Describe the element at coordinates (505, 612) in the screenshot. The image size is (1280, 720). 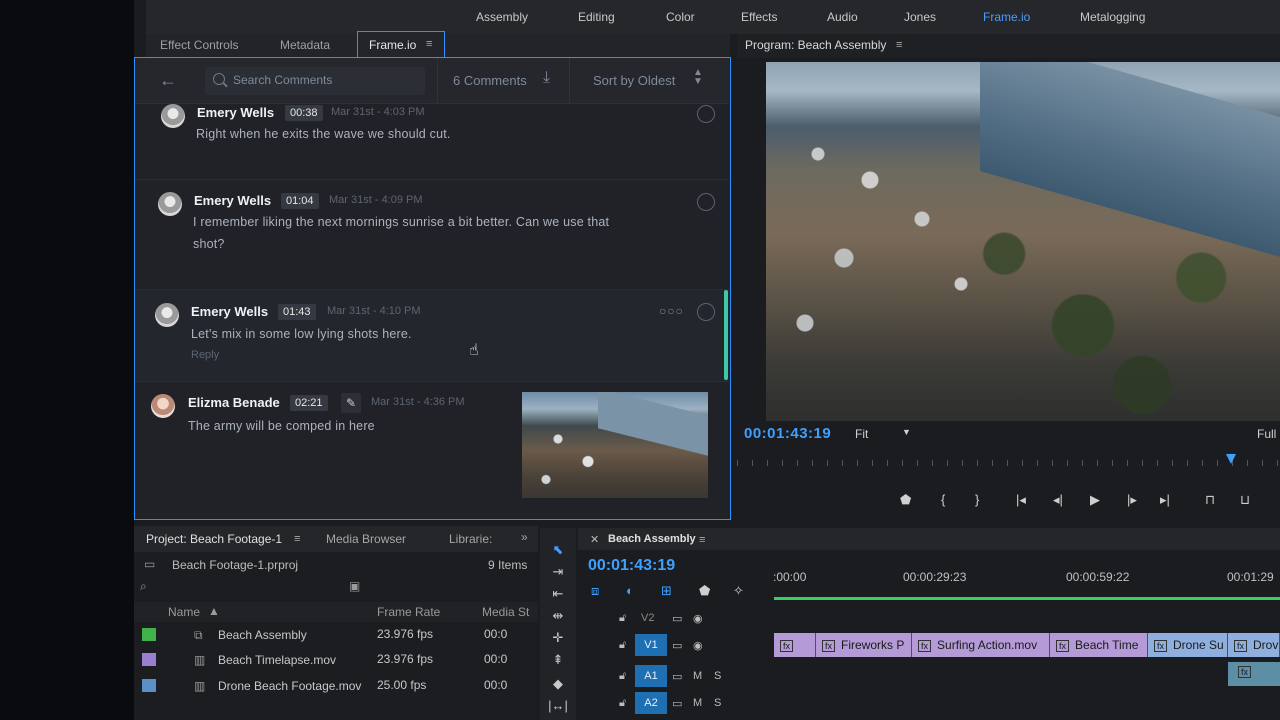
I see `column-media-start: Media St` at that location.